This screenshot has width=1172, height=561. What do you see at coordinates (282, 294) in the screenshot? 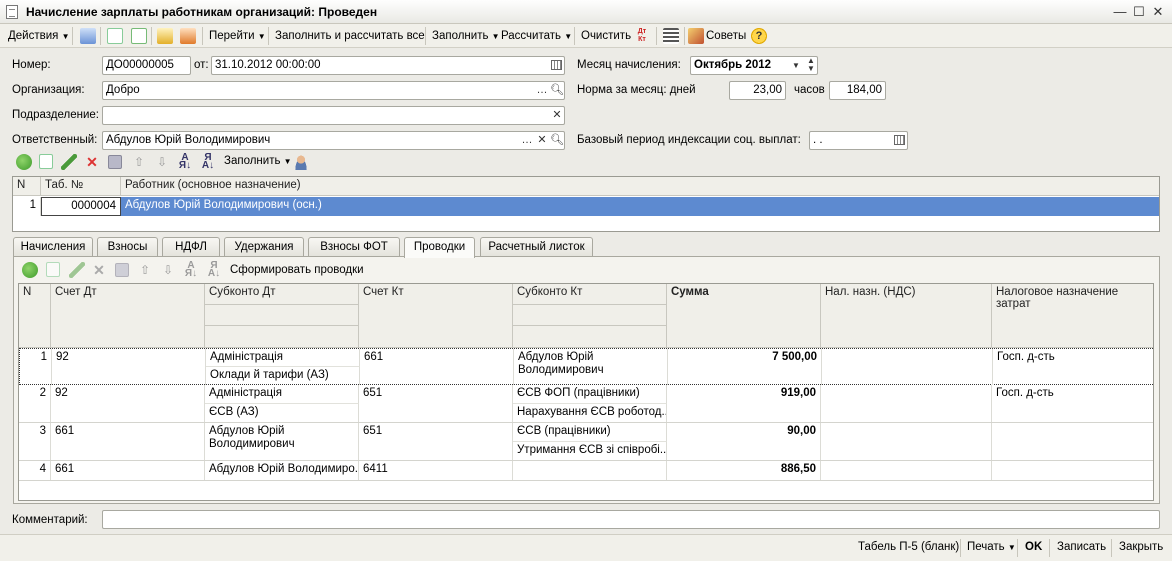
I see `entries-header-sub-dt: Субконто Дт` at bounding box center [282, 294].